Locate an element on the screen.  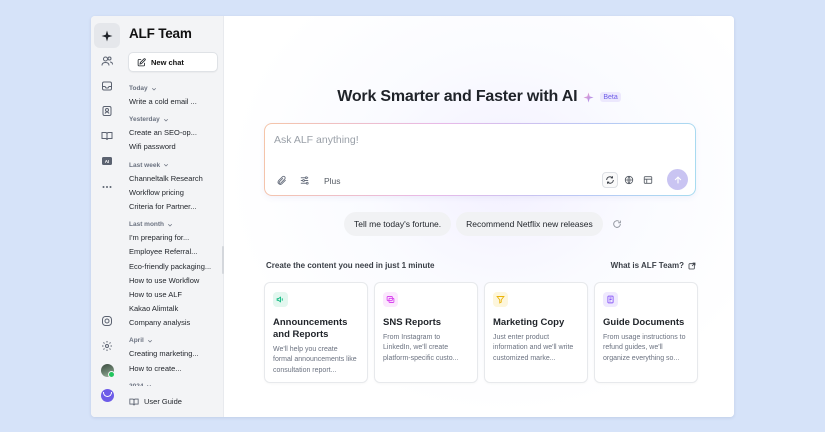
ai-icon: AI is located at coordinates (107, 161).